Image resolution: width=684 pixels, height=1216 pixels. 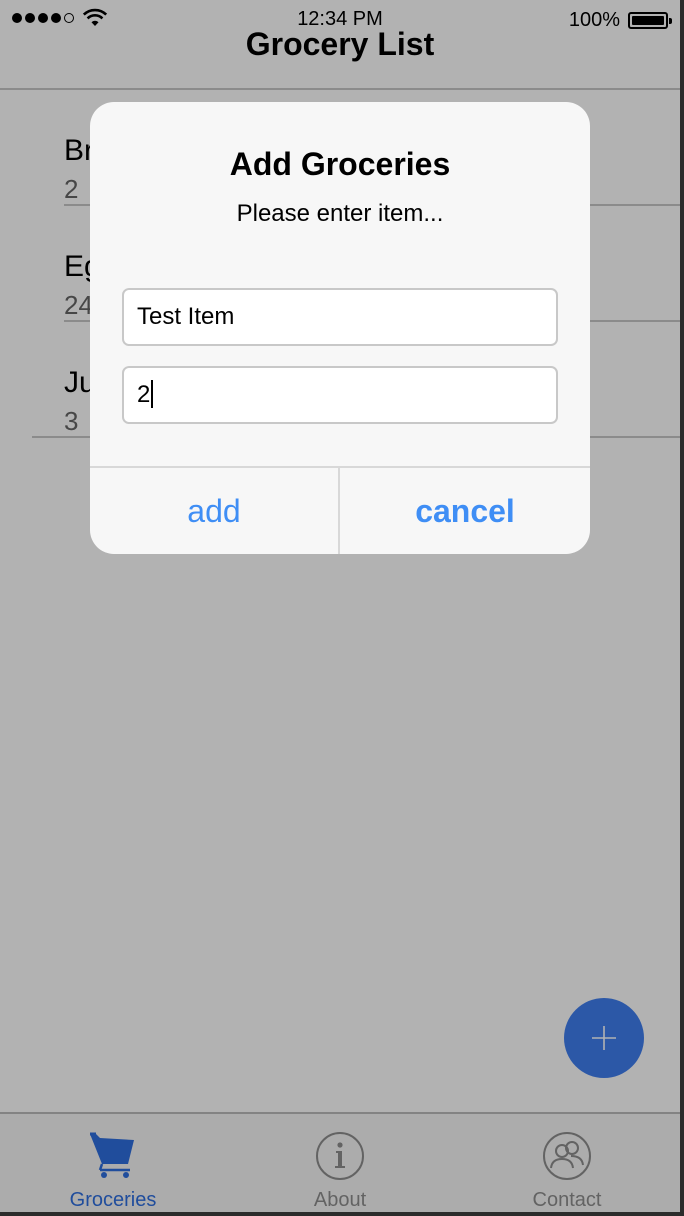 What do you see at coordinates (465, 511) in the screenshot?
I see `cancel-button: cancel` at bounding box center [465, 511].